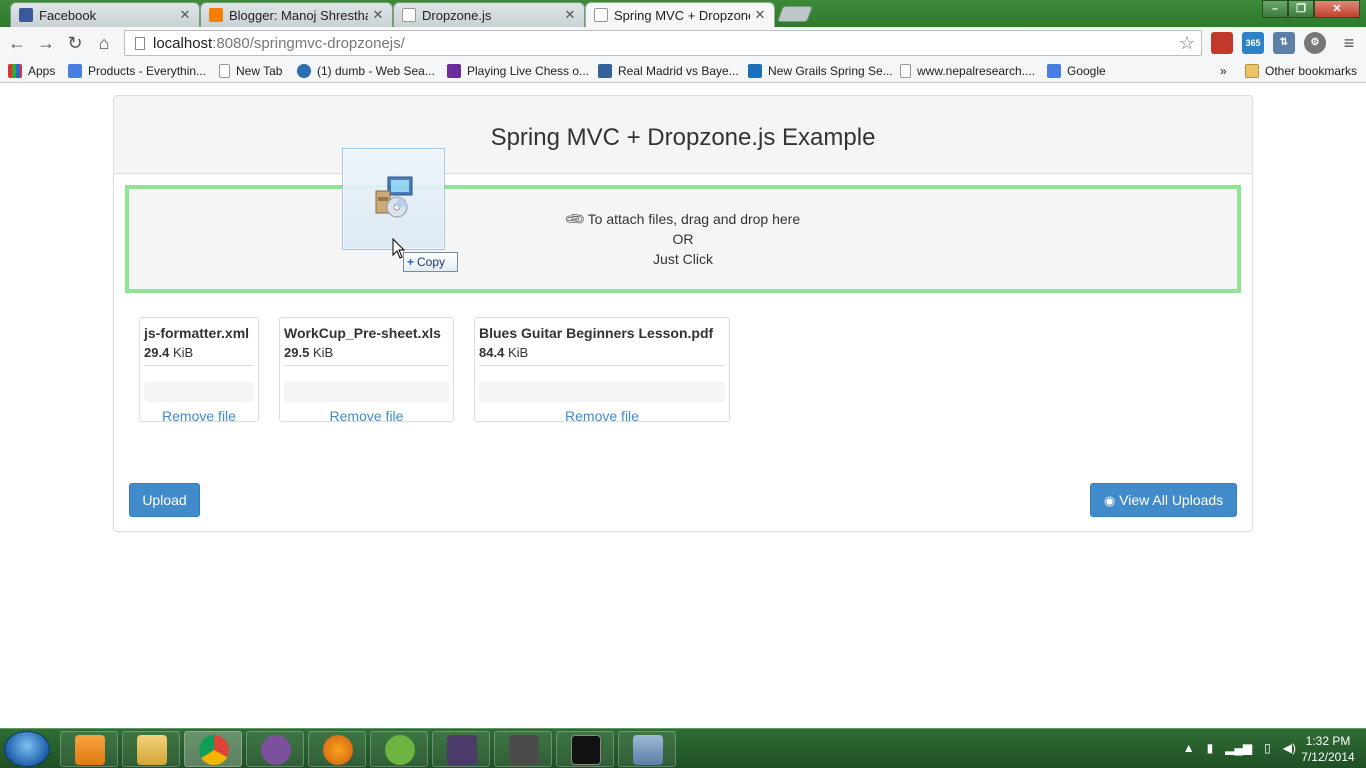 This screenshot has height=768, width=1366. I want to click on tab-label: Facebook, so click(68, 15).